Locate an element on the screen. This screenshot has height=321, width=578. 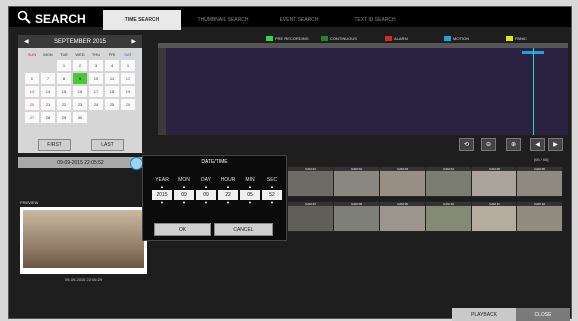
calendar-day: 19 is located at coordinates (128, 91).